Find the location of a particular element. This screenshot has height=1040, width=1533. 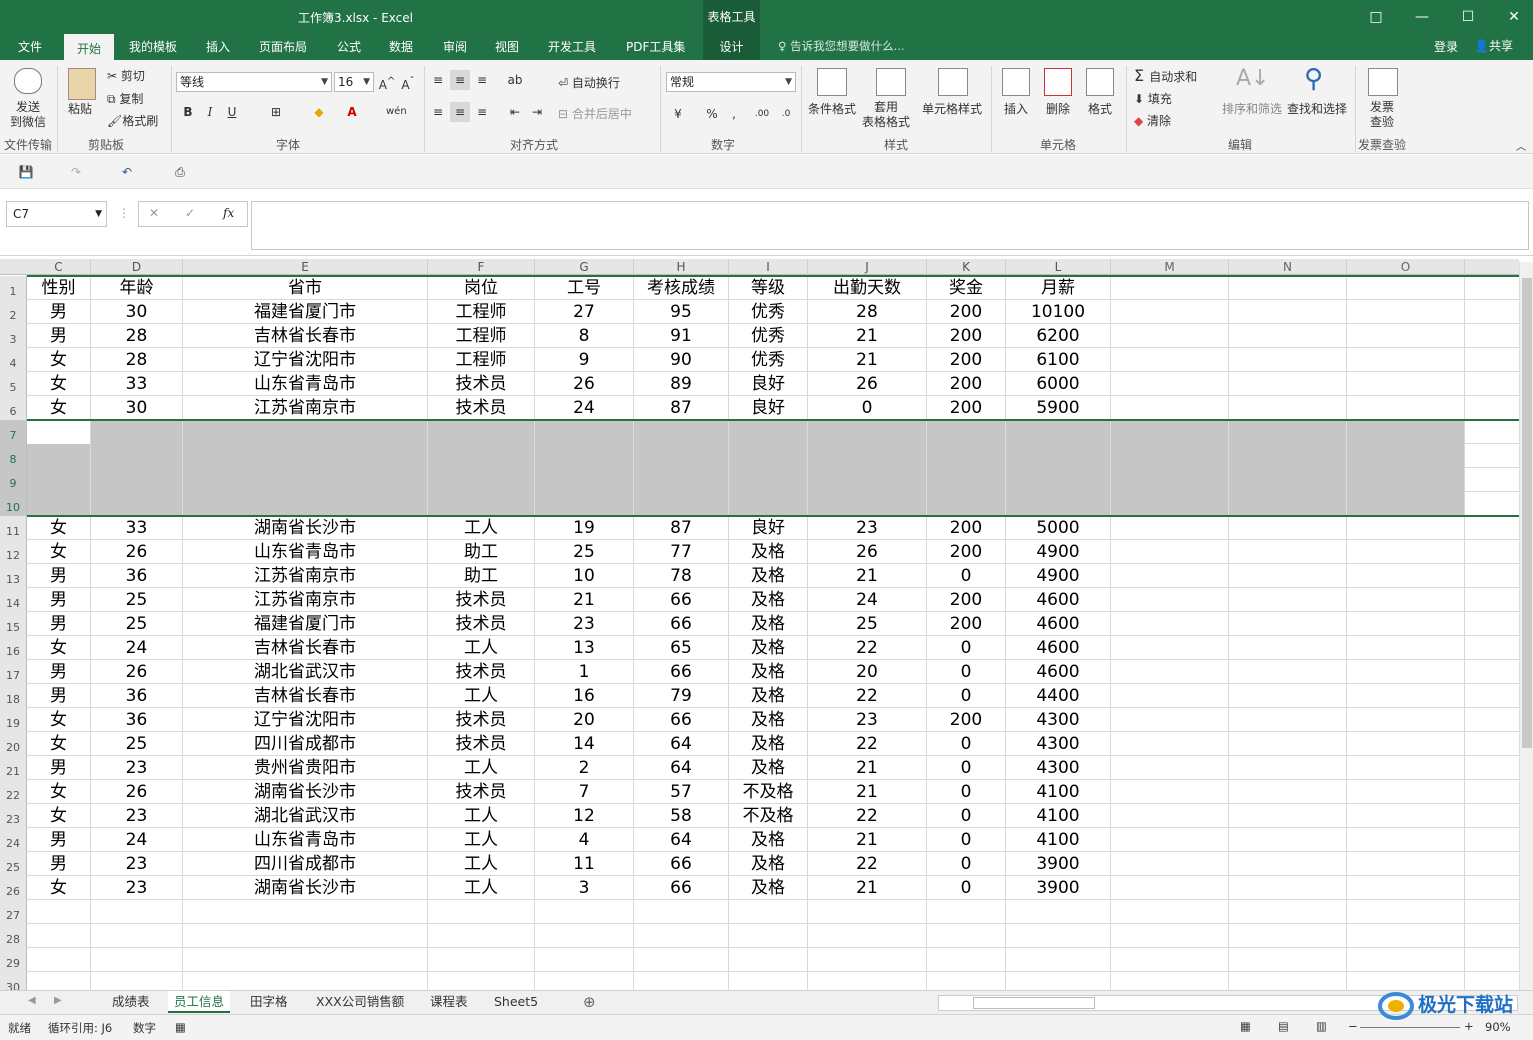

cell: 90 is located at coordinates (681, 360).